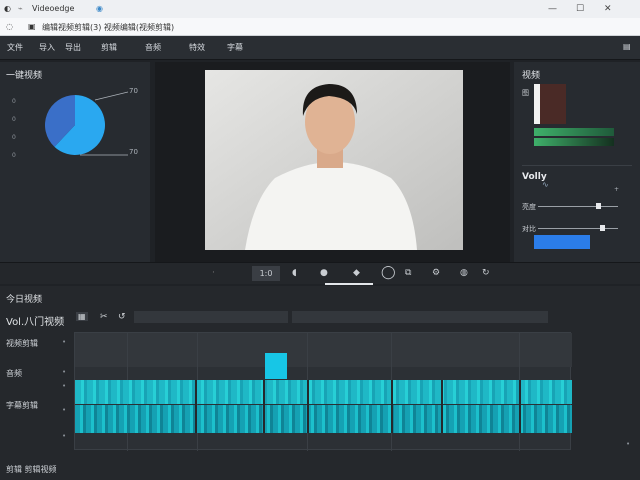 This screenshot has height=480, width=640. I want to click on numeric-label: +, so click(617, 189).